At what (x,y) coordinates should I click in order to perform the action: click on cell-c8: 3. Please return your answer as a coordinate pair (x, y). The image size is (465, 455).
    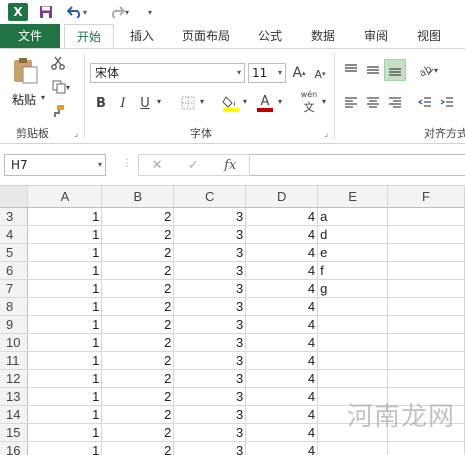
    Looking at the image, I should click on (210, 306).